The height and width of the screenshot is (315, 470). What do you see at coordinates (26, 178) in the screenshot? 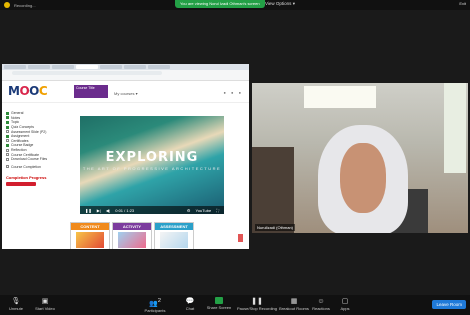
I see `completion-progress-title: Completion Progress` at bounding box center [26, 178].